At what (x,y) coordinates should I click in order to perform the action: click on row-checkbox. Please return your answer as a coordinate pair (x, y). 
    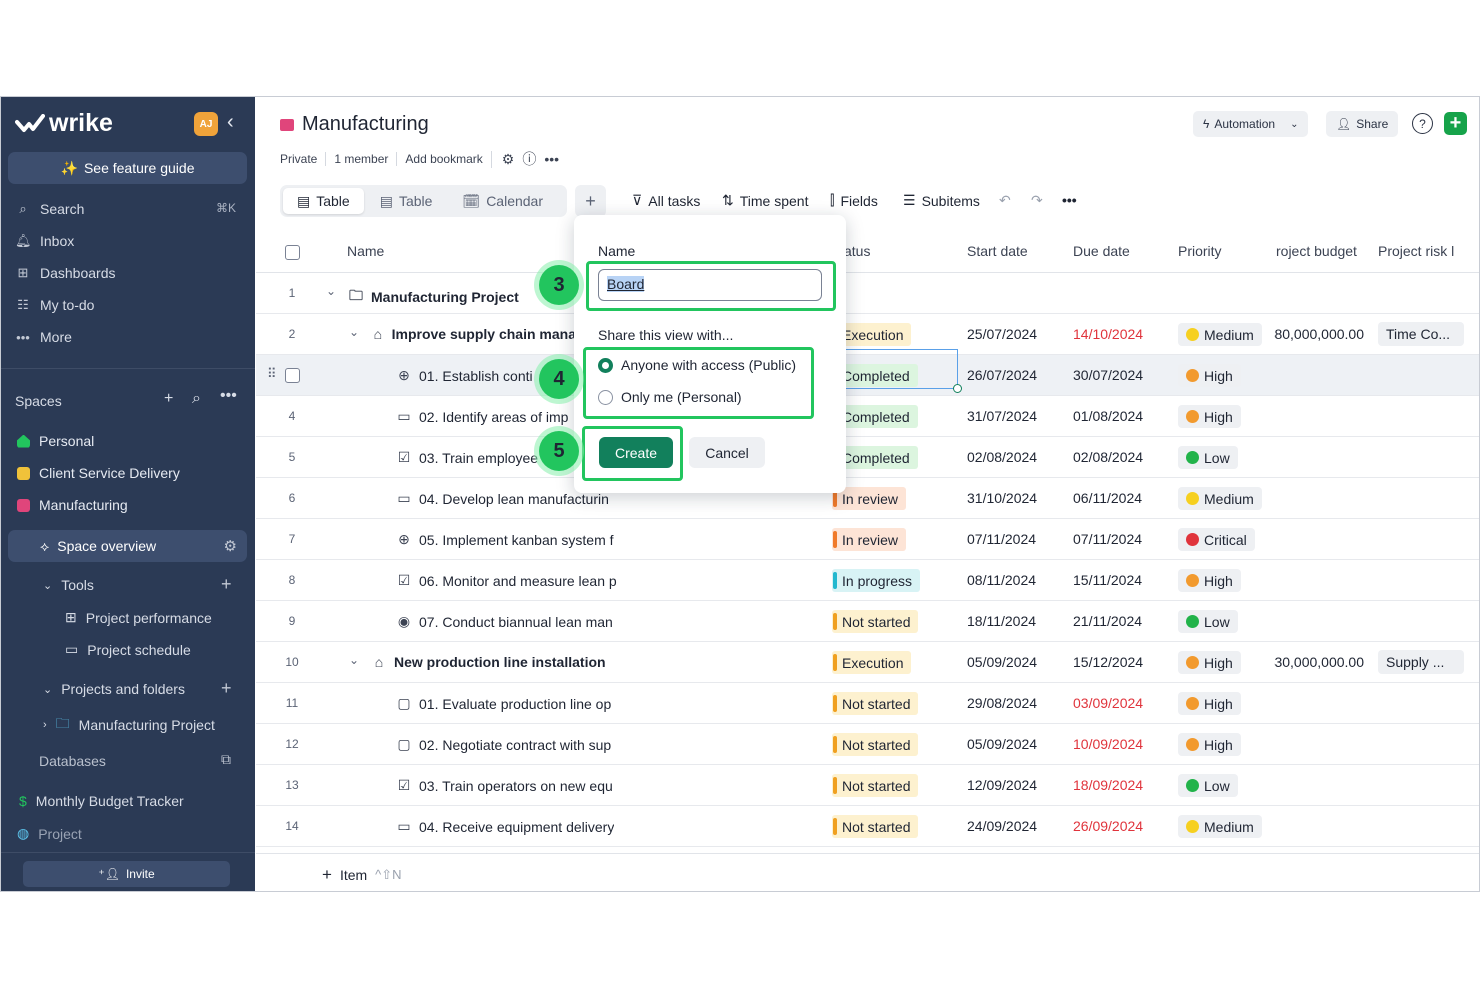
    Looking at the image, I should click on (292, 375).